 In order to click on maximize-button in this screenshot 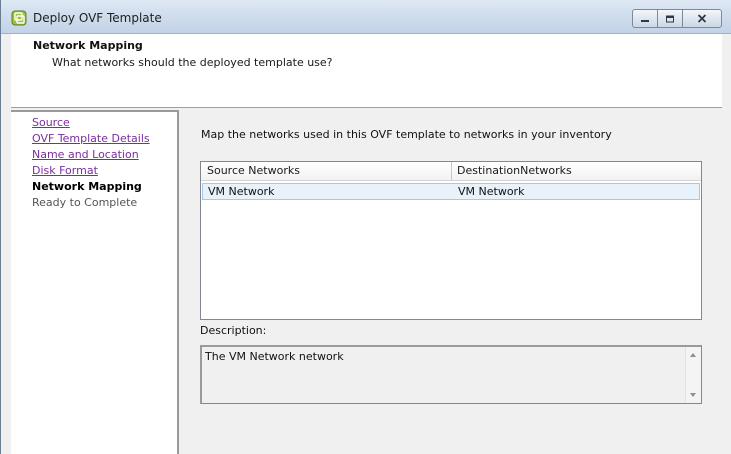, I will do `click(670, 18)`.